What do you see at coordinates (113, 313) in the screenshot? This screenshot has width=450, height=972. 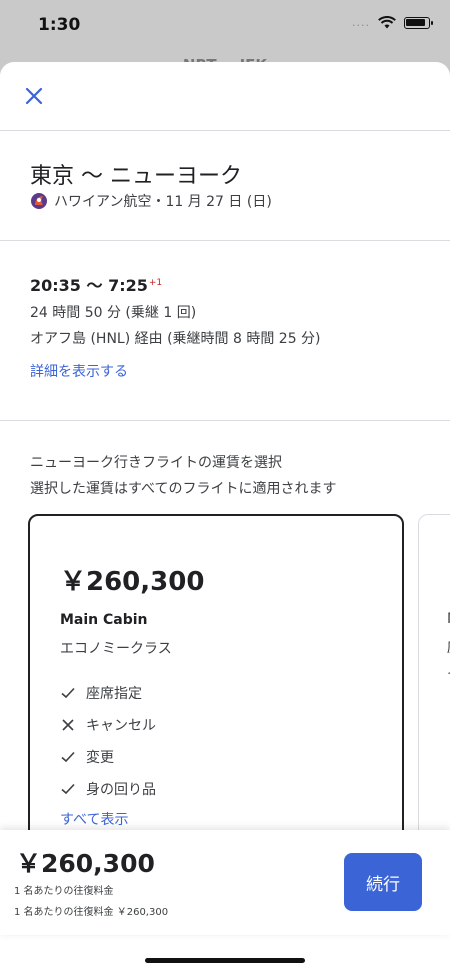 I see `flight-duration: 24 時間 50 分 (乗継 1 回)` at bounding box center [113, 313].